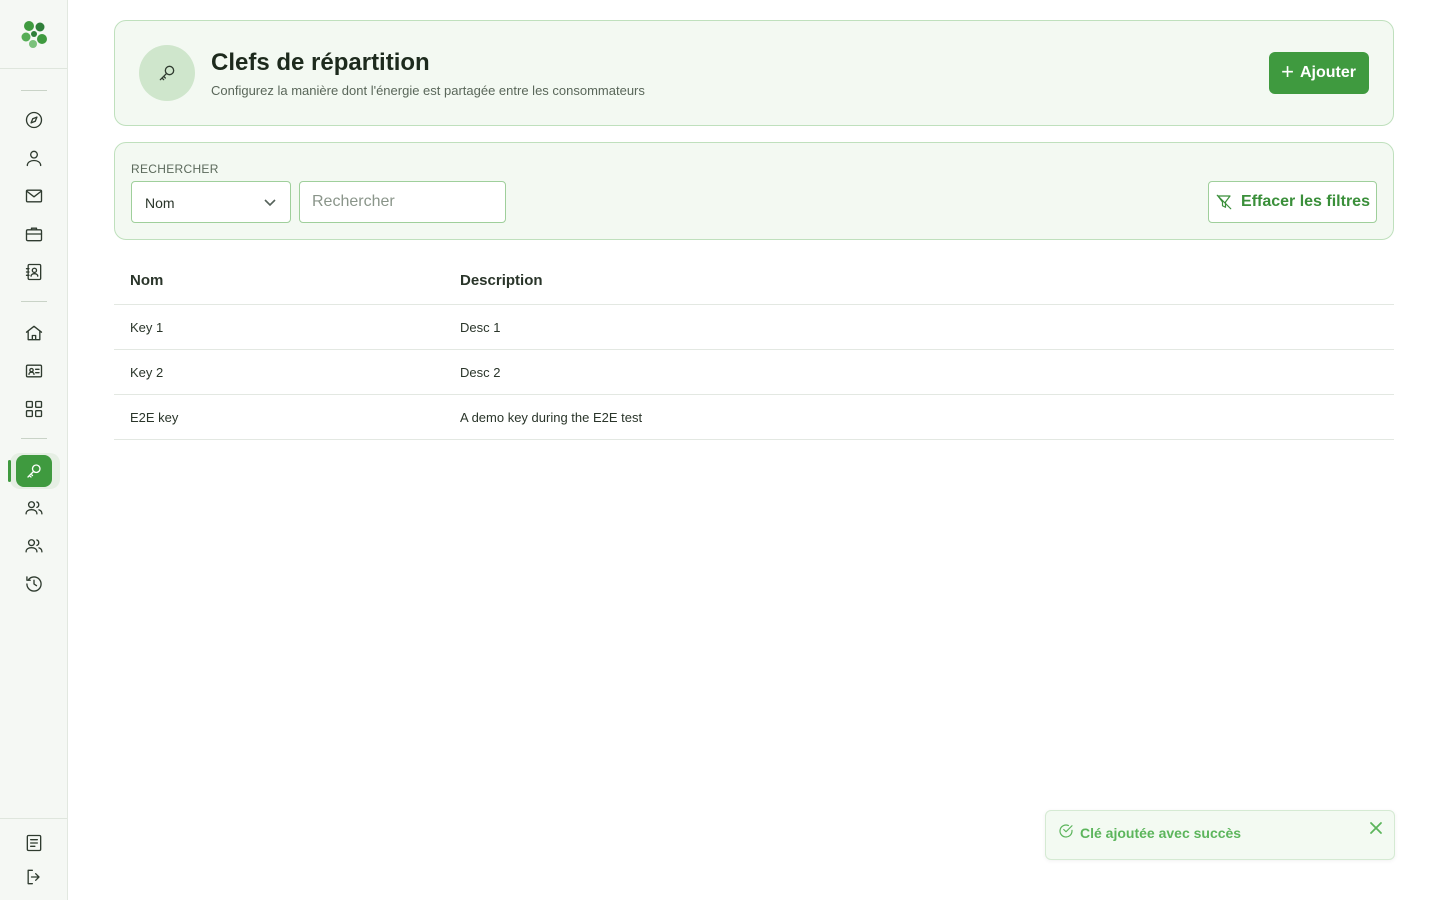 This screenshot has height=900, width=1440. What do you see at coordinates (147, 327) in the screenshot?
I see `cell-name: Key 1` at bounding box center [147, 327].